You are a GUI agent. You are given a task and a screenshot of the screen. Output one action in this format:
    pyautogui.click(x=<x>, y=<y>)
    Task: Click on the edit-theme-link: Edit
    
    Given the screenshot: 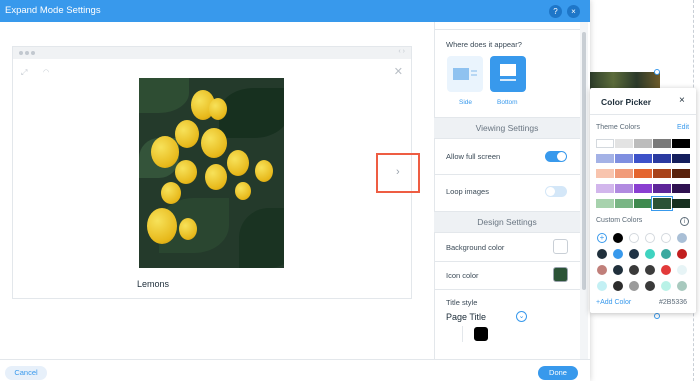 What is the action you would take?
    pyautogui.click(x=683, y=127)
    